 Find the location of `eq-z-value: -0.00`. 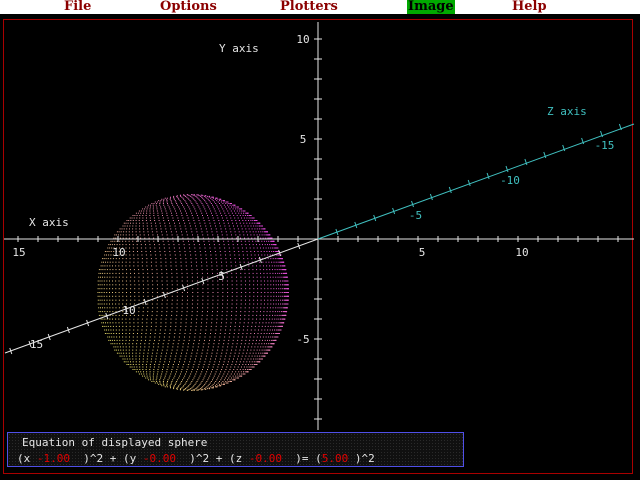

eq-z-value: -0.00 is located at coordinates (265, 458).